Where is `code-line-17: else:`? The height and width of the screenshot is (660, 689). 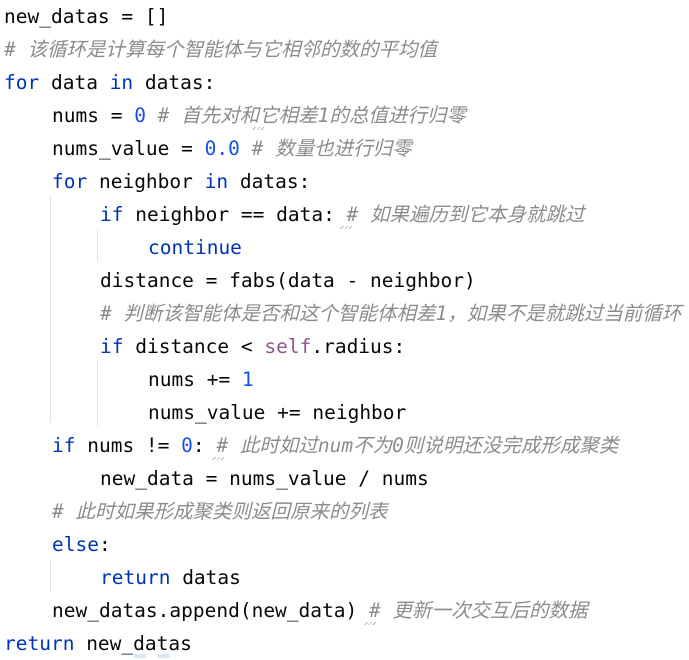 code-line-17: else: is located at coordinates (81, 544).